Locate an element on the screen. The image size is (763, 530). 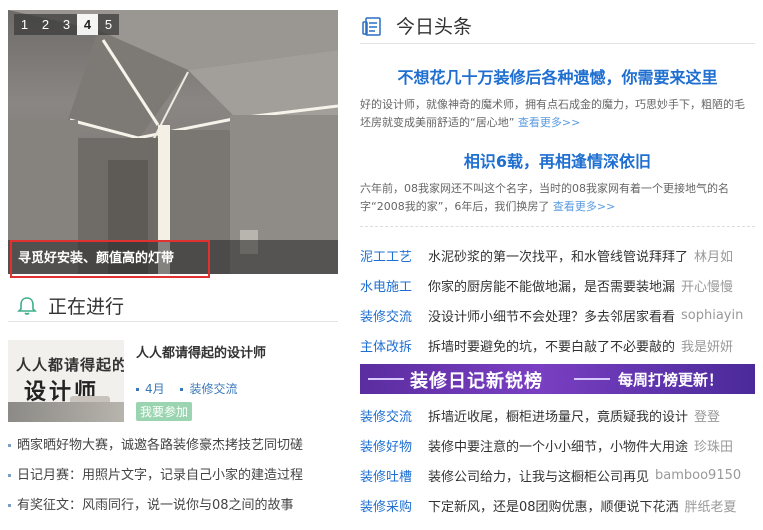
row-title: 你家的厨房能不能做地漏，是否需要装地漏 is located at coordinates (551, 285).